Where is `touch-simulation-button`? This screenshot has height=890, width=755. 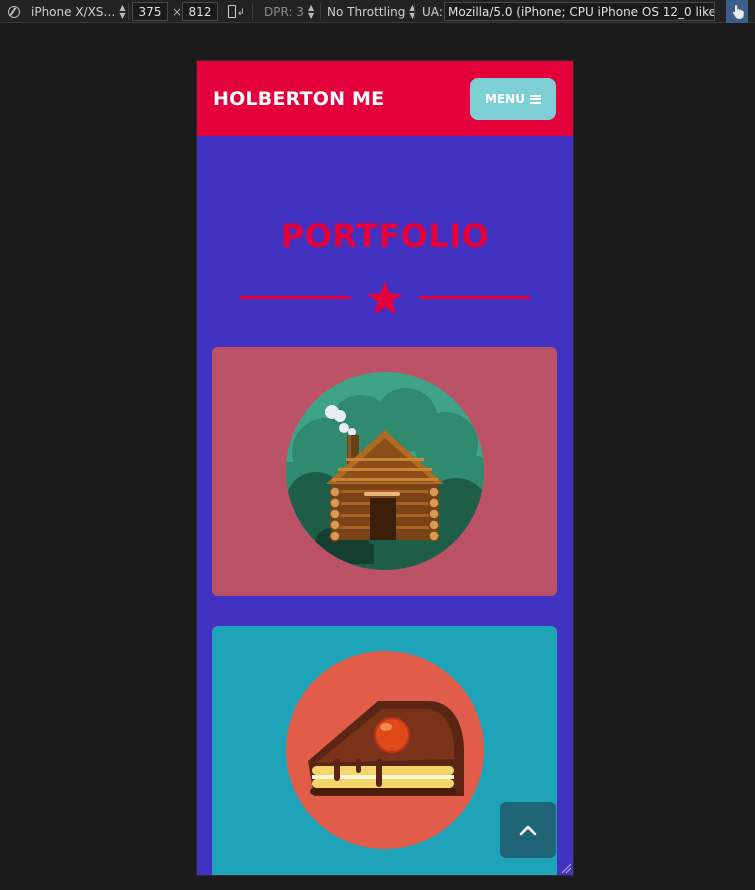
touch-simulation-button is located at coordinates (737, 11).